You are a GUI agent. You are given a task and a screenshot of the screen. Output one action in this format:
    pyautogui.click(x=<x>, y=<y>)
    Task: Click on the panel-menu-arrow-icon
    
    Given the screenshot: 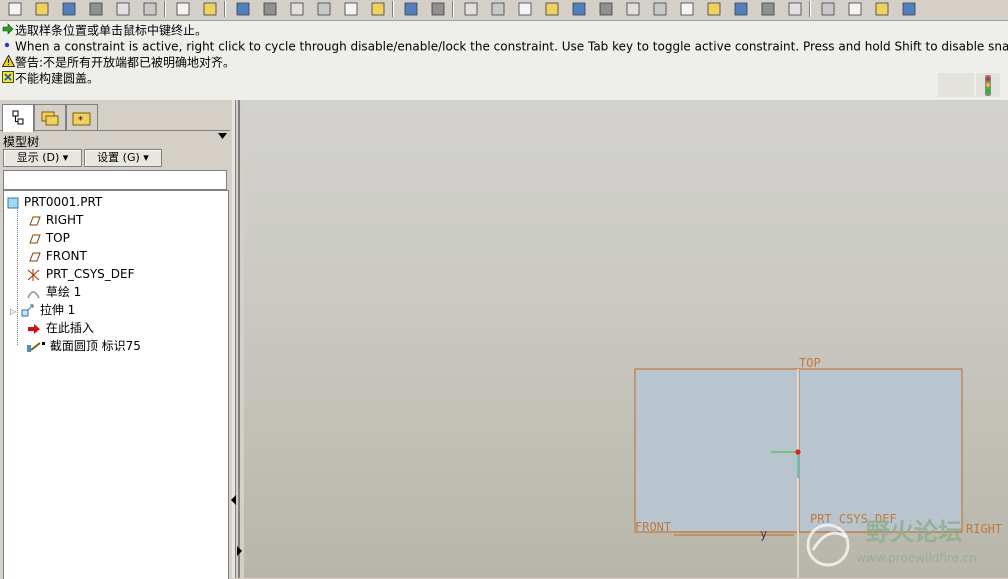 What is the action you would take?
    pyautogui.click(x=222, y=136)
    